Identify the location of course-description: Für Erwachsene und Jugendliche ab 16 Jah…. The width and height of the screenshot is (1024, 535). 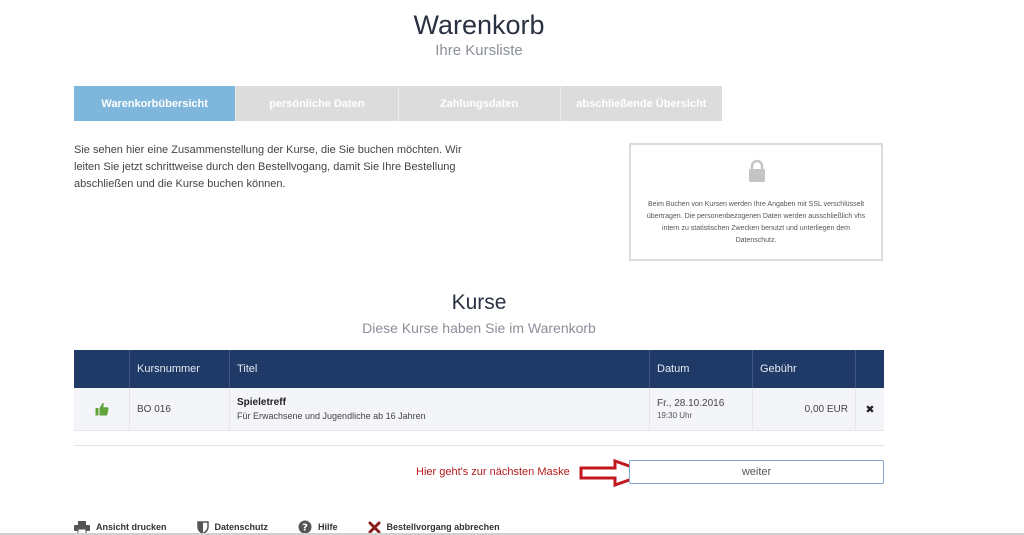
(331, 416).